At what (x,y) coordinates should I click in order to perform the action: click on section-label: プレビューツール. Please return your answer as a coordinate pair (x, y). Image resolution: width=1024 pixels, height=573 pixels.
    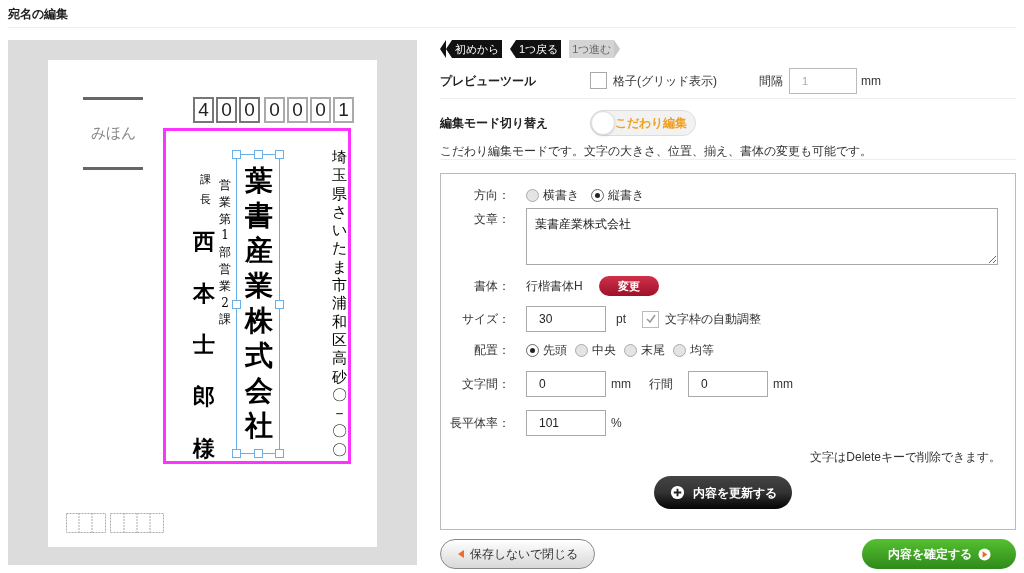
    Looking at the image, I should click on (488, 81).